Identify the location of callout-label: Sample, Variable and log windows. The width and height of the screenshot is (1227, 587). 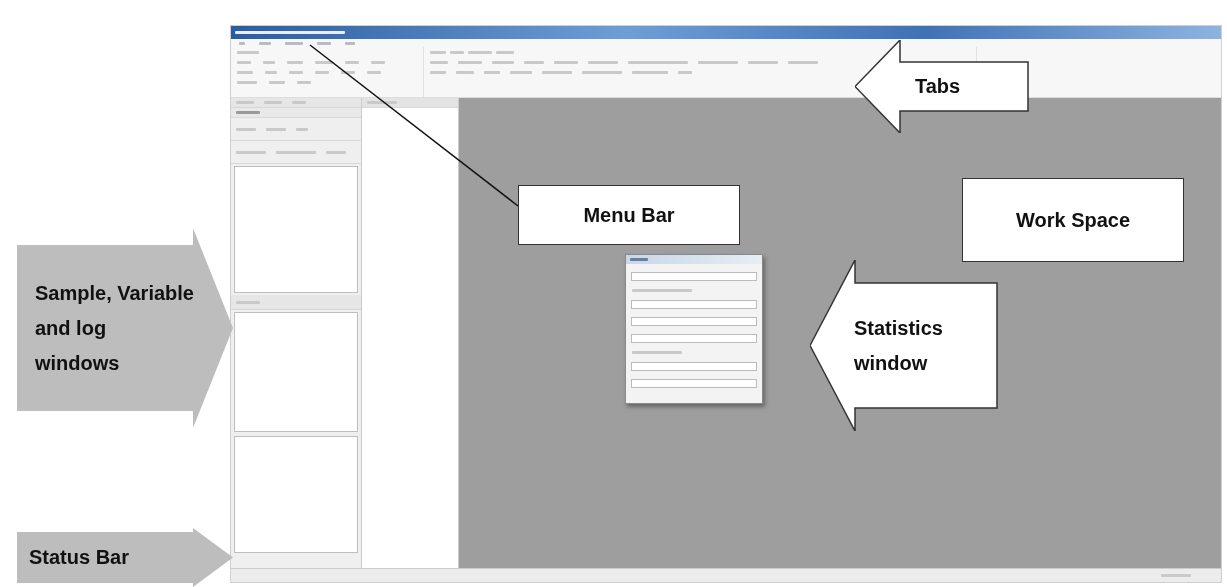
(115, 328).